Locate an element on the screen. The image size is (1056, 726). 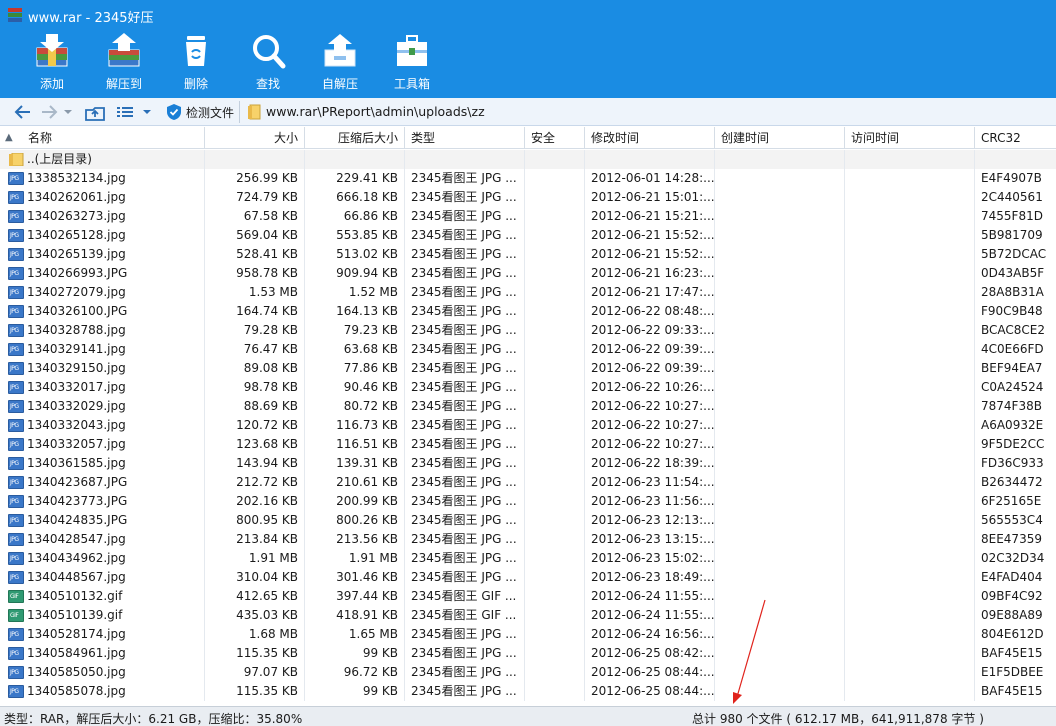
file-compressed-size: 229.41 KB is located at coordinates (355, 178).